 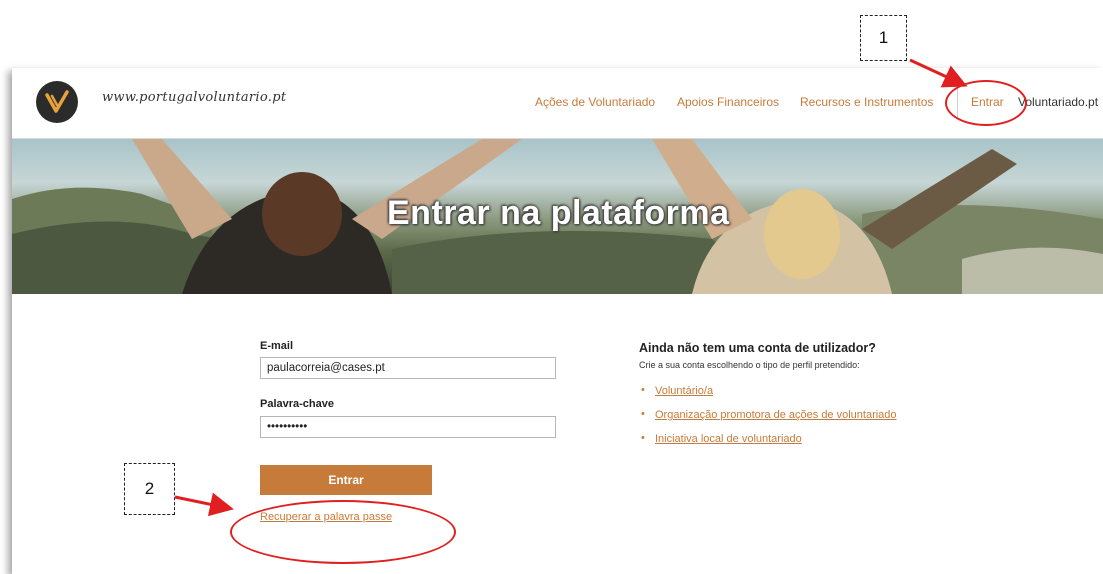 What do you see at coordinates (1058, 102) in the screenshot?
I see `nav-voluntariado-pt: Voluntariado.pt` at bounding box center [1058, 102].